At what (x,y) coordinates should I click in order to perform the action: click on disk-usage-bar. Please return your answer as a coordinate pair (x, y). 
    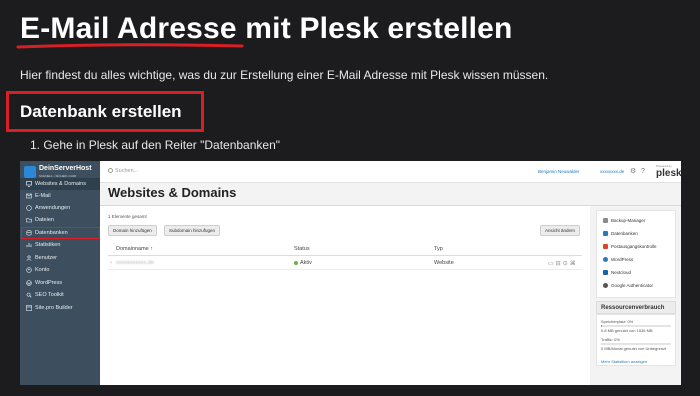
    Looking at the image, I should click on (636, 326).